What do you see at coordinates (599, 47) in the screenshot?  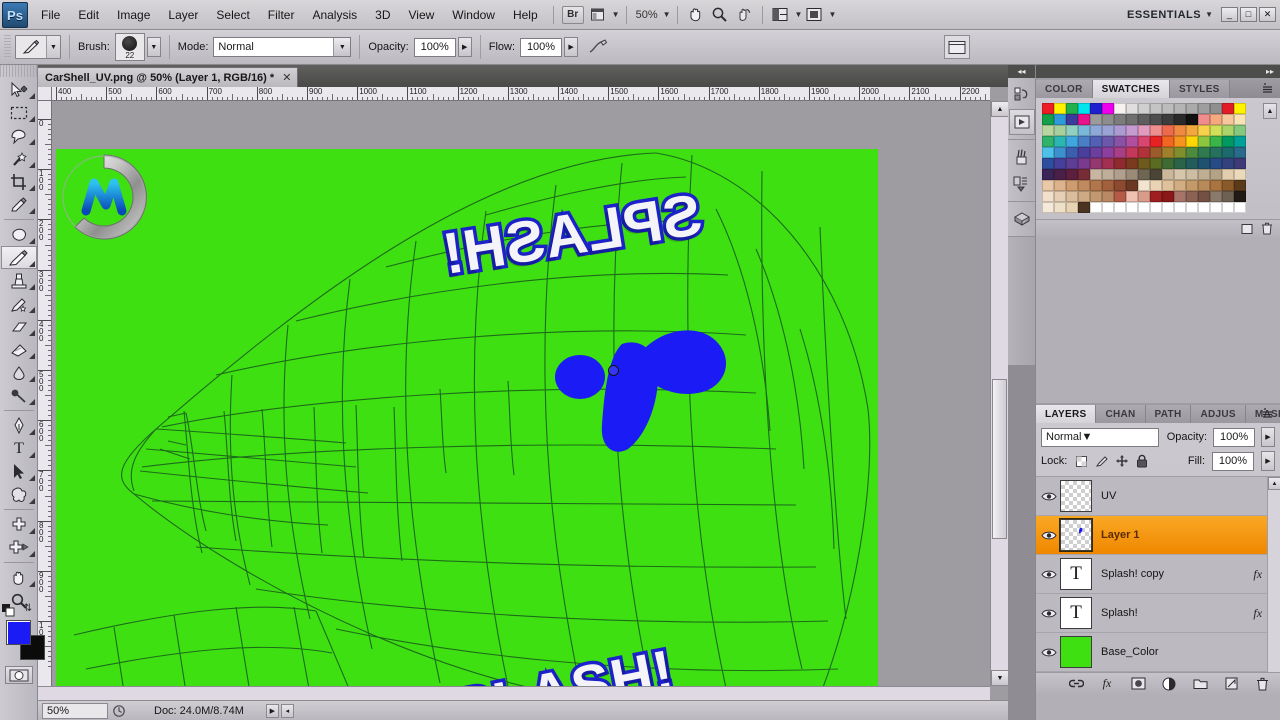 I see `airbrush-icon` at bounding box center [599, 47].